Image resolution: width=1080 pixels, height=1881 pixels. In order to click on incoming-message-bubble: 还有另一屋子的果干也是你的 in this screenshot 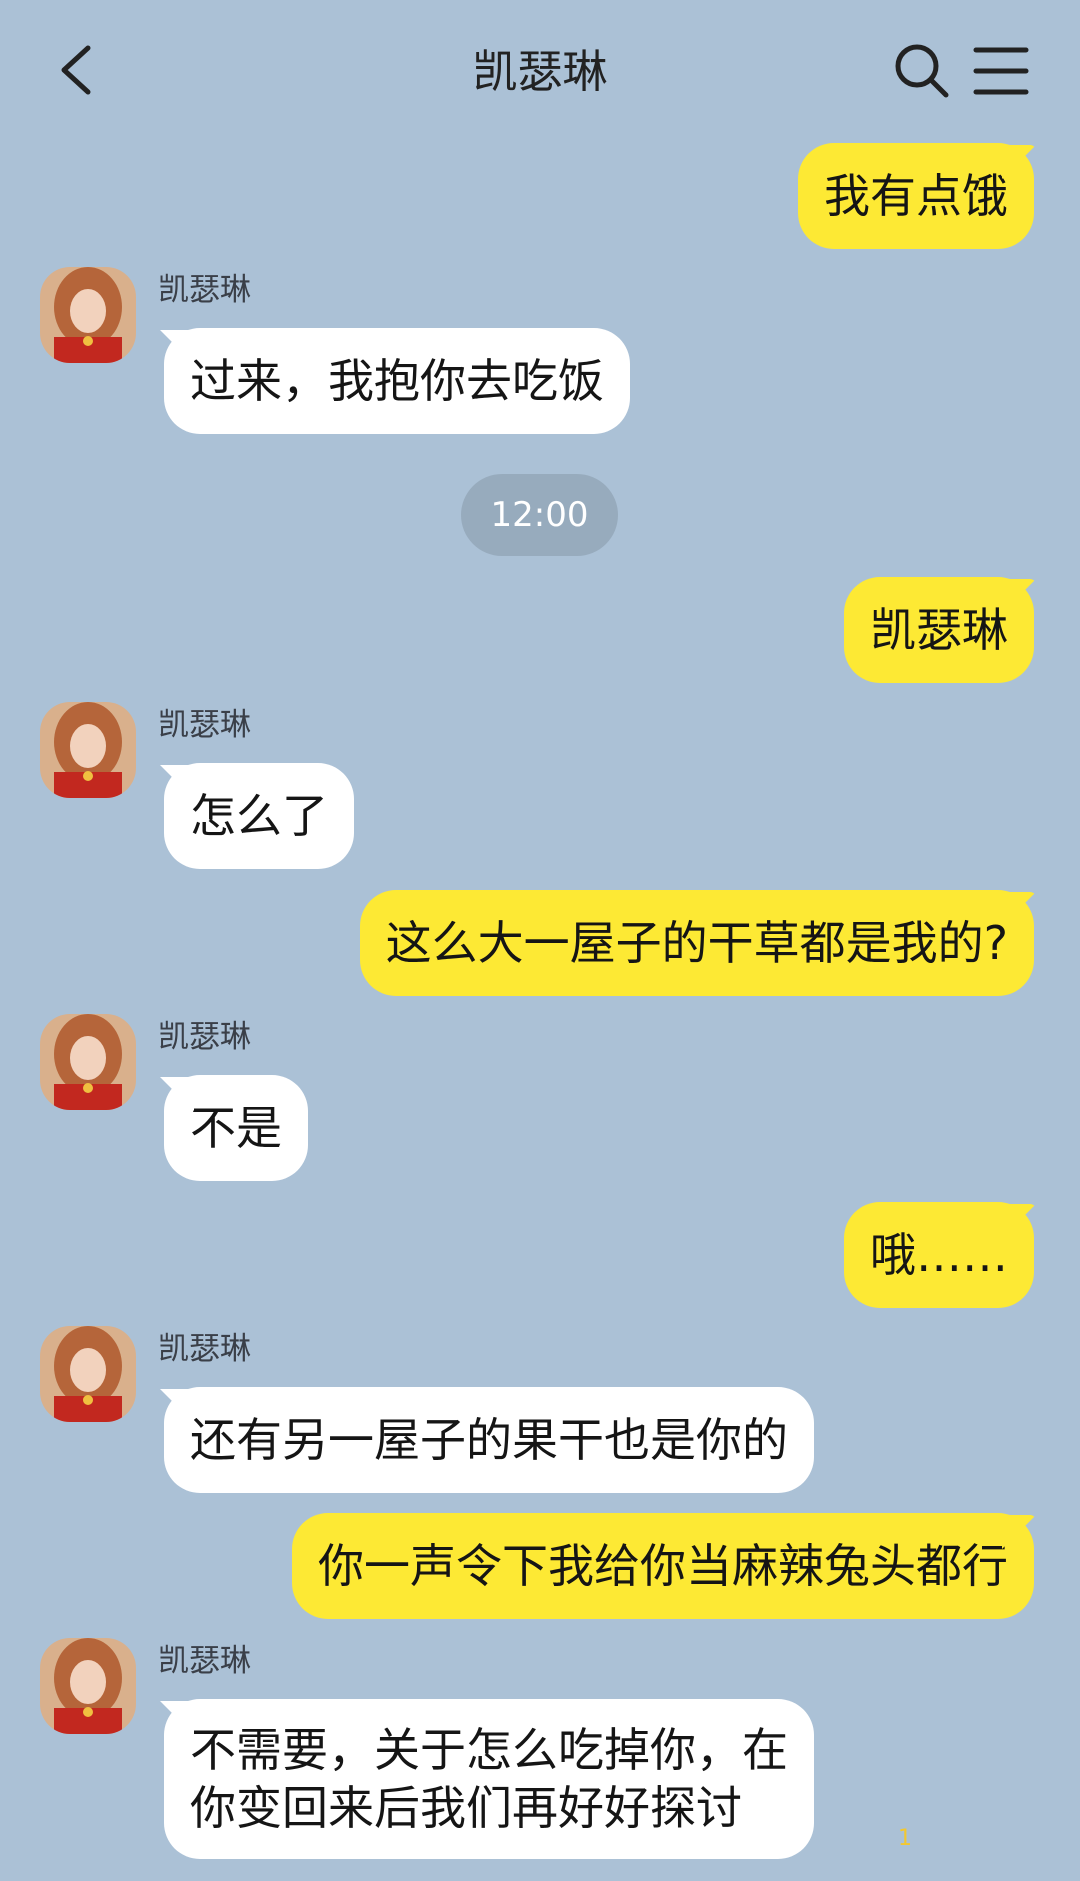, I will do `click(489, 1440)`.